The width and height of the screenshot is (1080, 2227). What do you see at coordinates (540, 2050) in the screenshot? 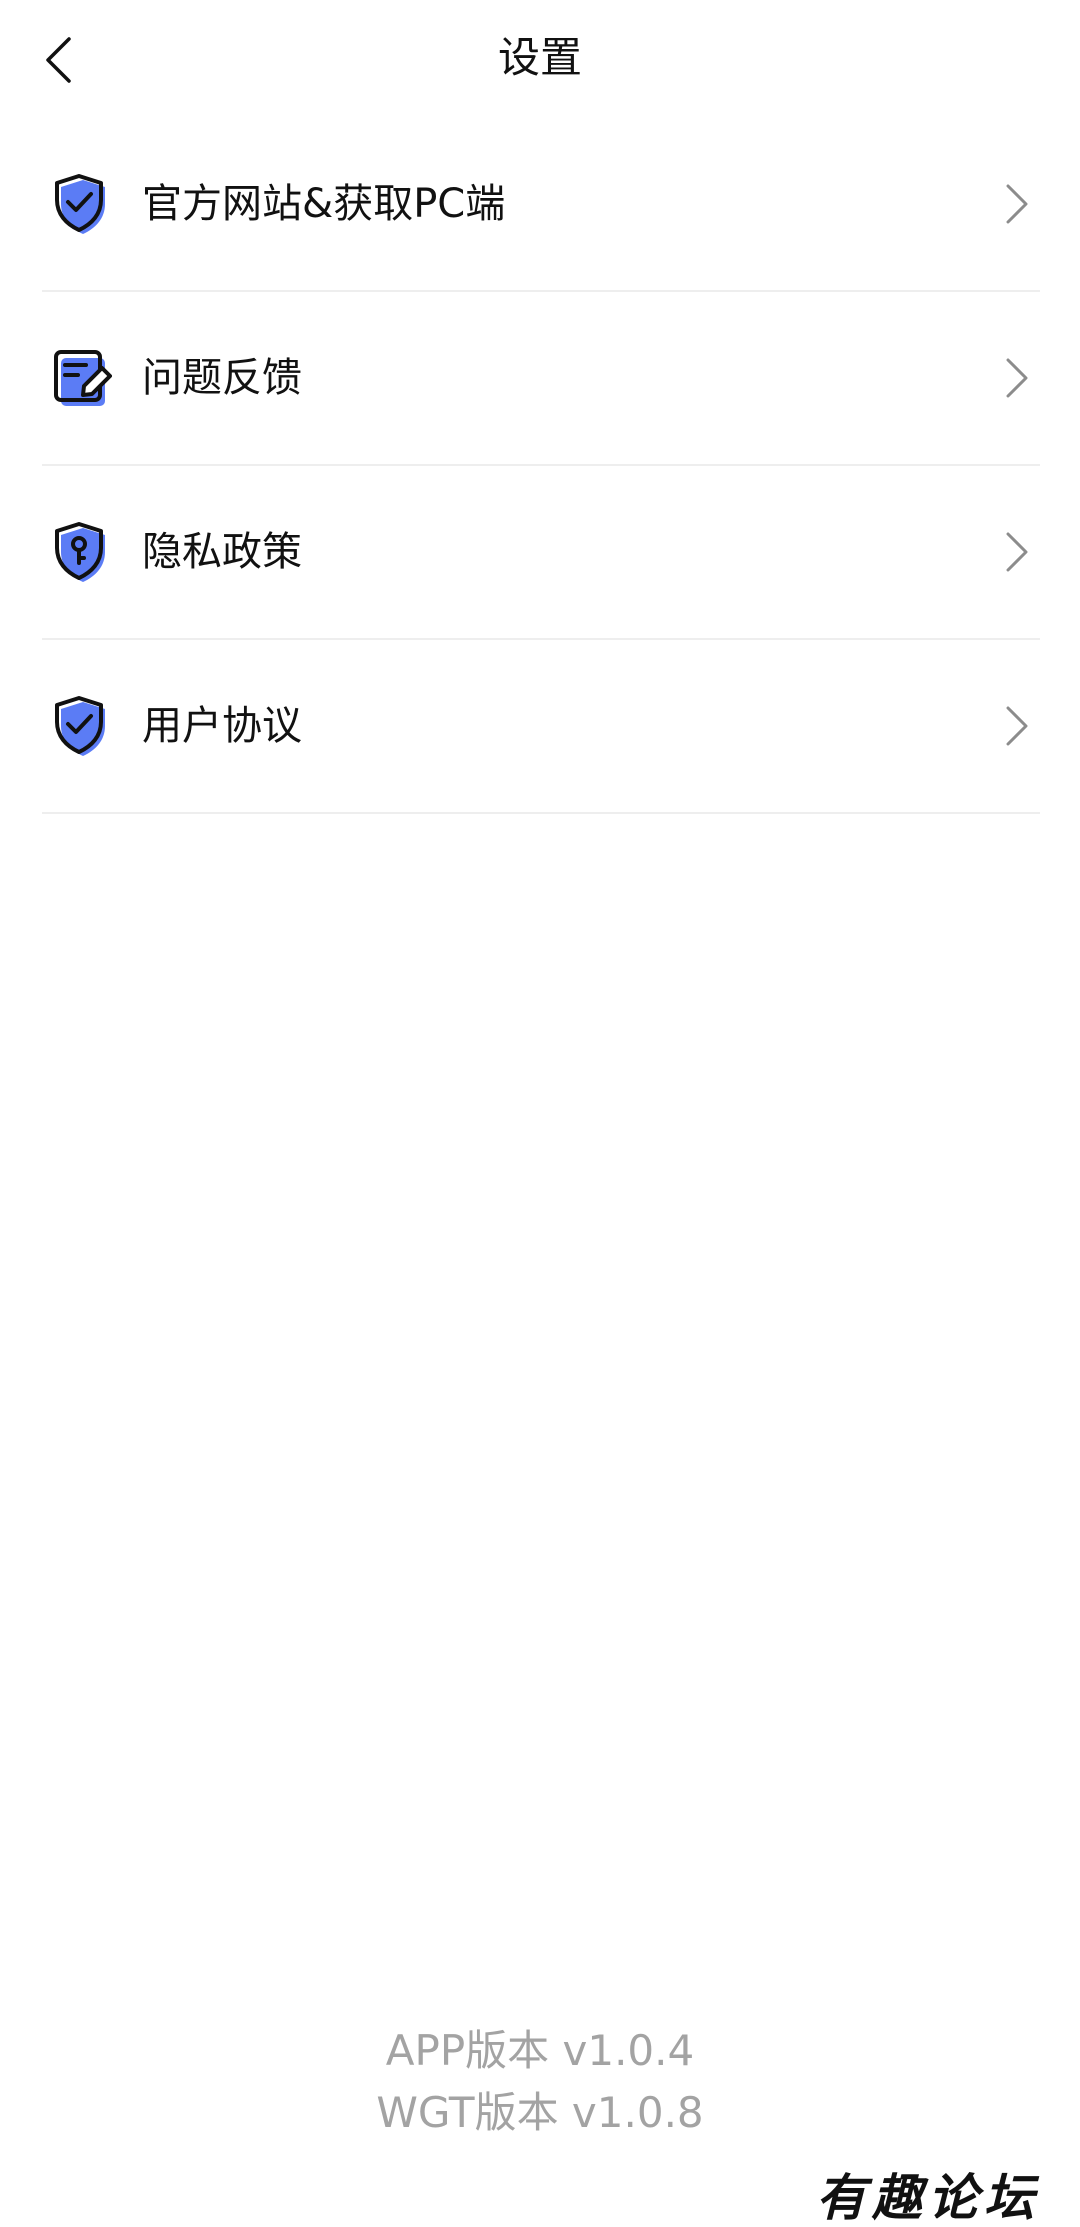
I see `app-version-text: APP版本 v1.0.4` at bounding box center [540, 2050].